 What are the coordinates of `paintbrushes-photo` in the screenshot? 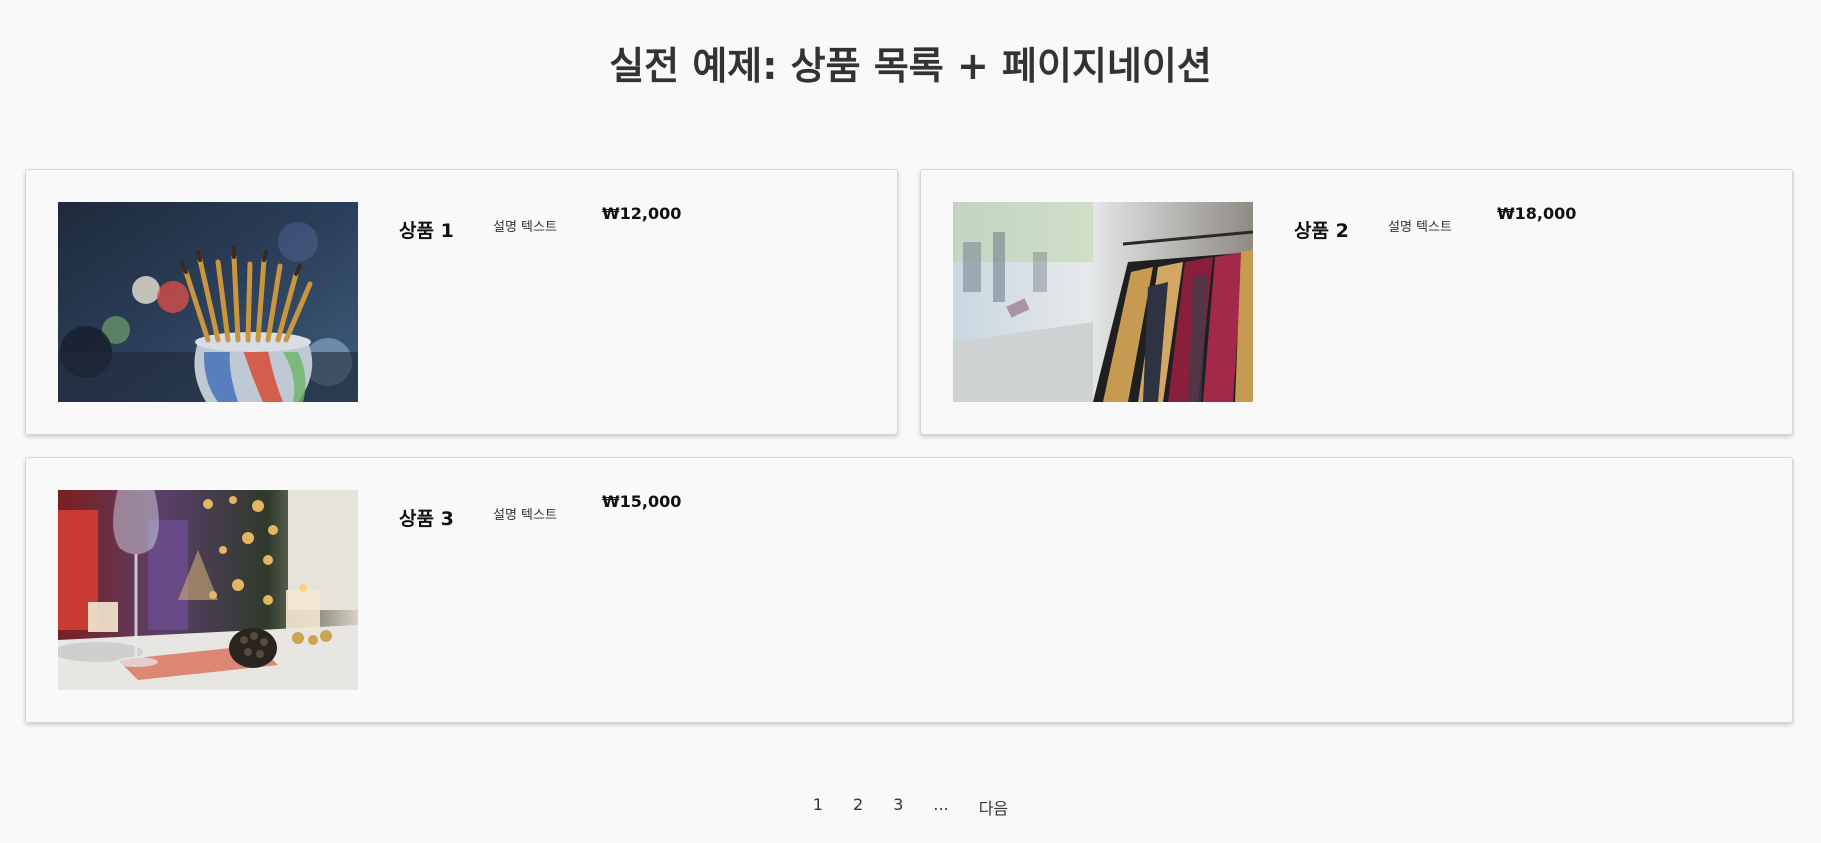 It's located at (208, 302).